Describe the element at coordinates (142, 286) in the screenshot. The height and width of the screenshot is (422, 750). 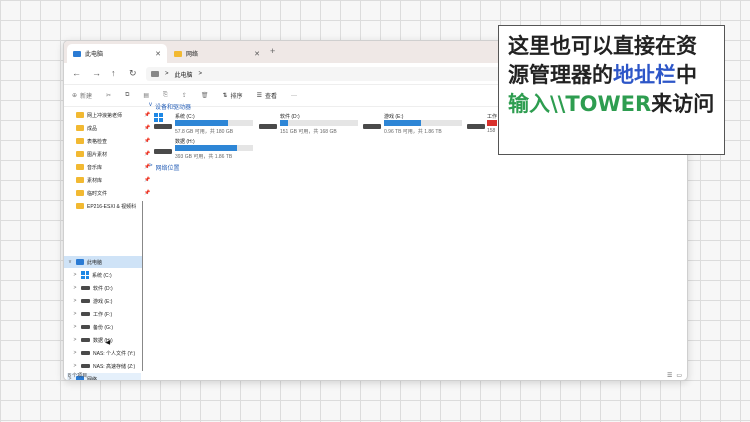
I see `sidebar-scrollbar` at that location.